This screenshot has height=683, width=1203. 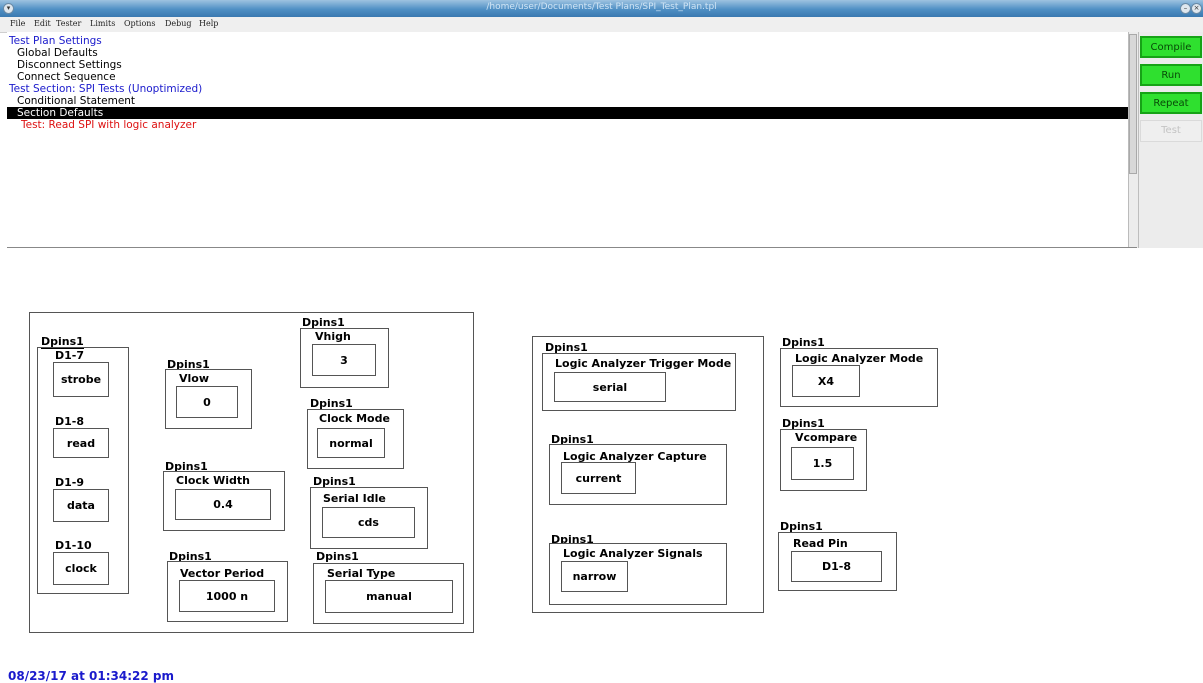 I want to click on pin-d1-9-label: D1-9, so click(x=70, y=482).